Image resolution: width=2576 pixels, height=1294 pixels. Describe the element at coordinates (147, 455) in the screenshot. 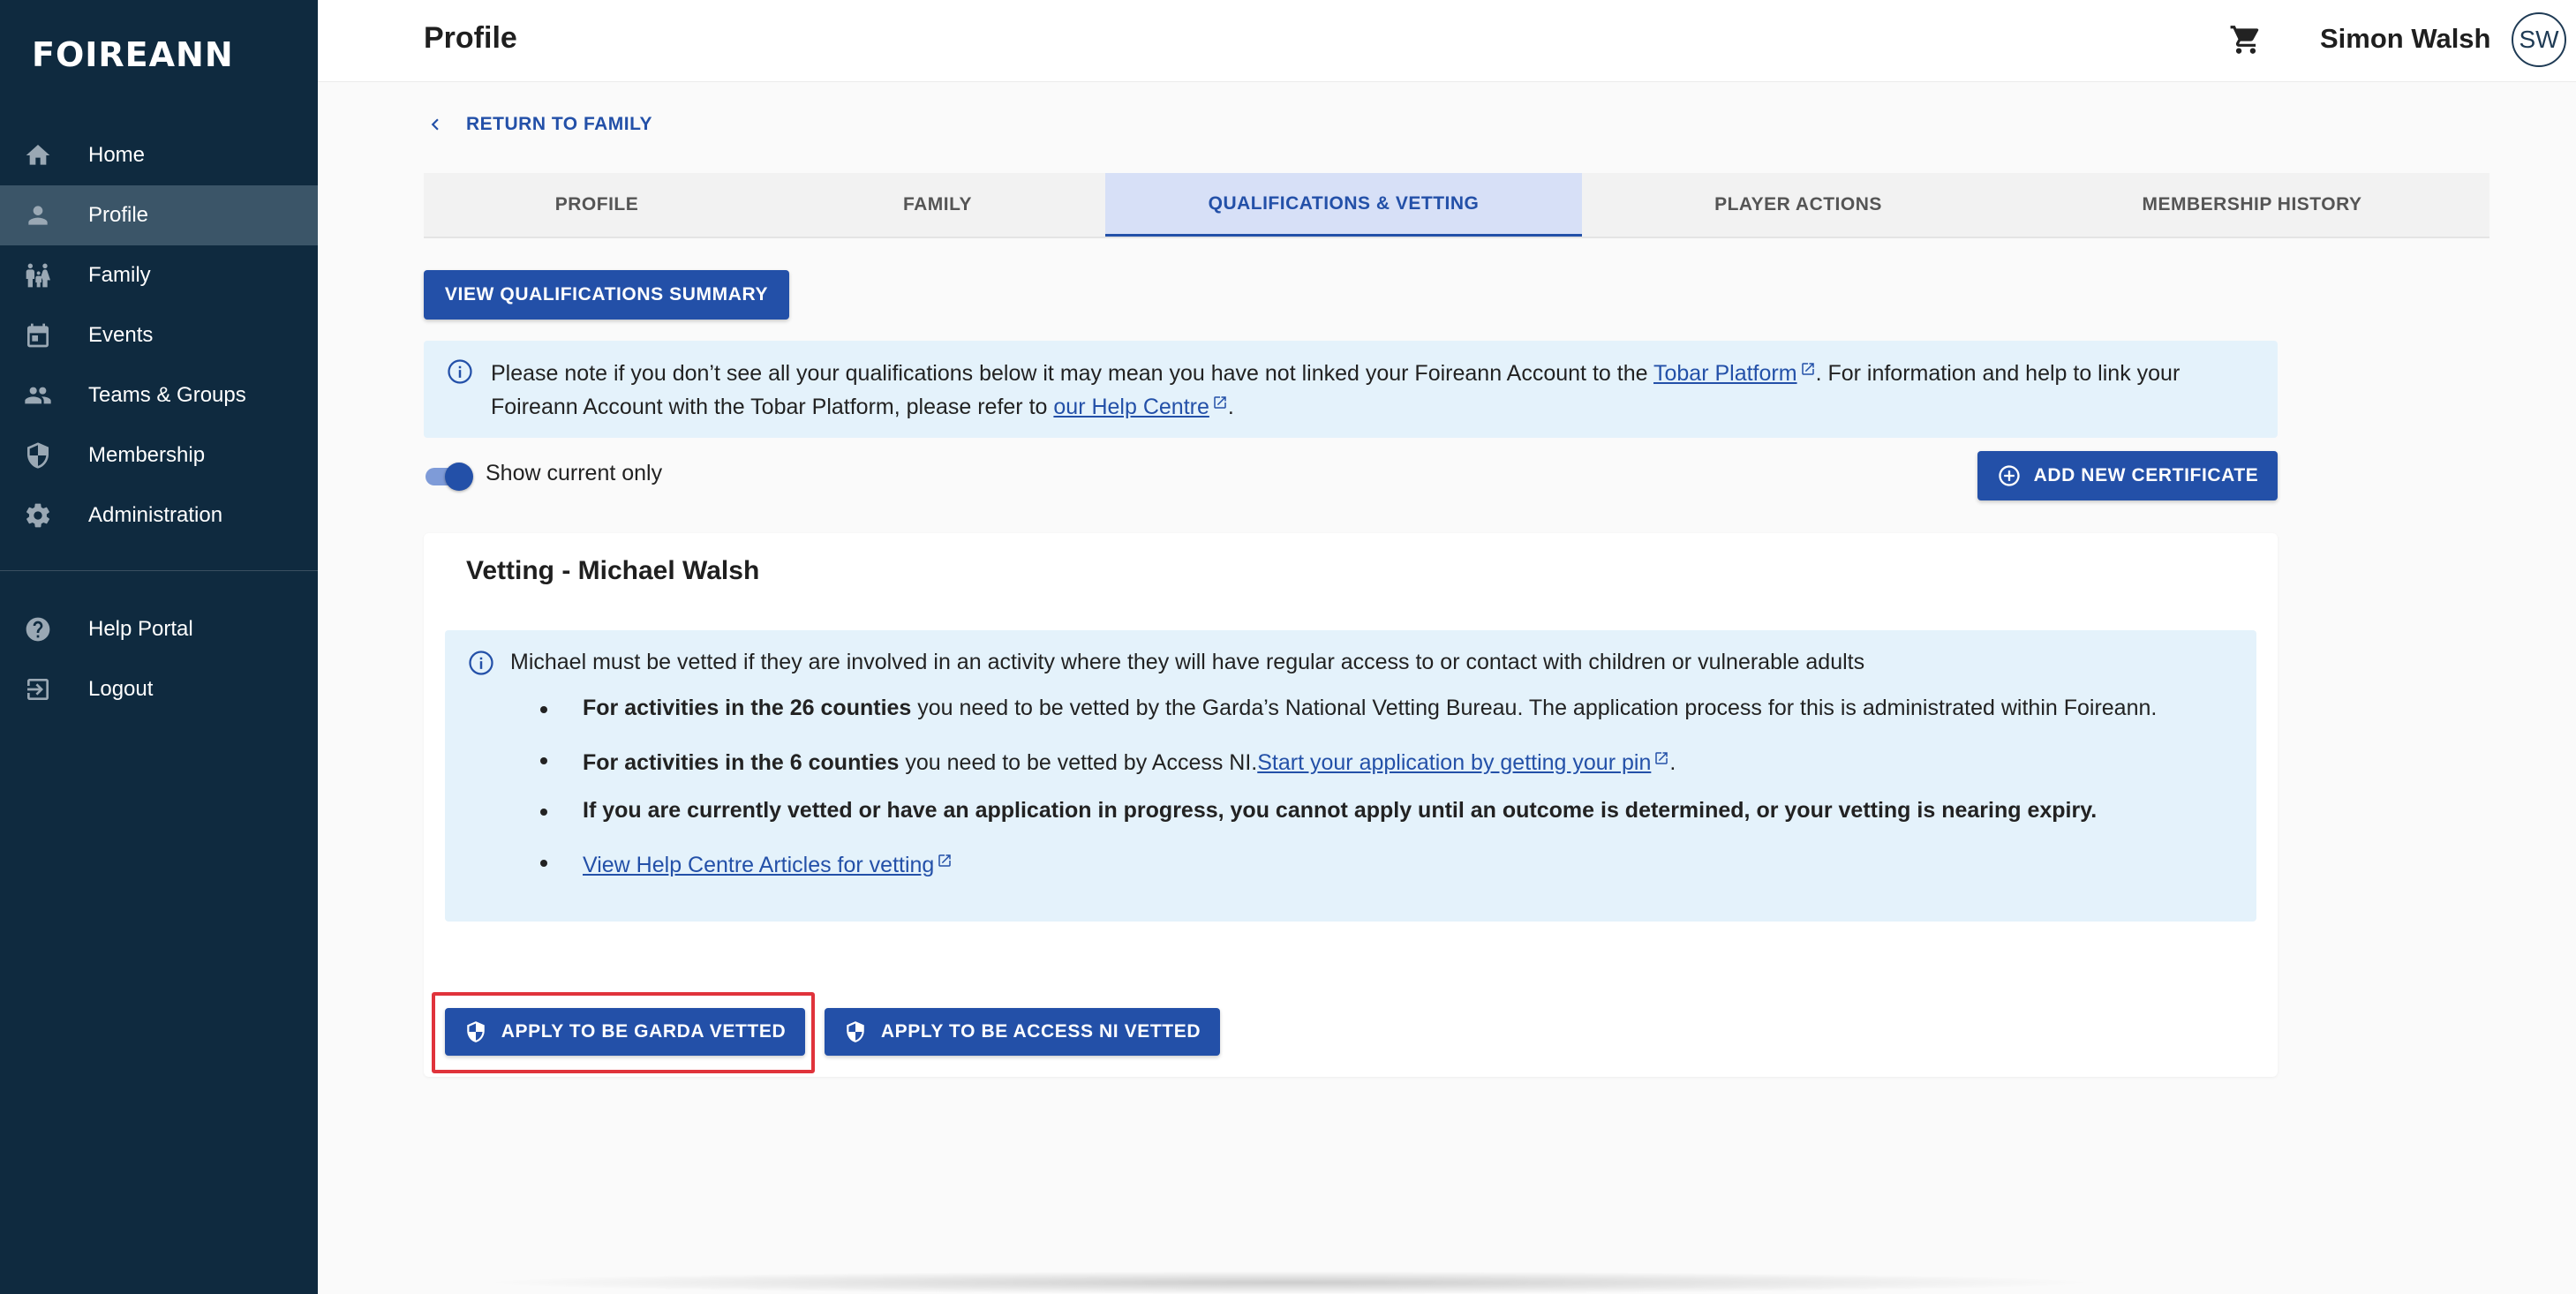

I see `sidebar-item-label: Membership` at that location.